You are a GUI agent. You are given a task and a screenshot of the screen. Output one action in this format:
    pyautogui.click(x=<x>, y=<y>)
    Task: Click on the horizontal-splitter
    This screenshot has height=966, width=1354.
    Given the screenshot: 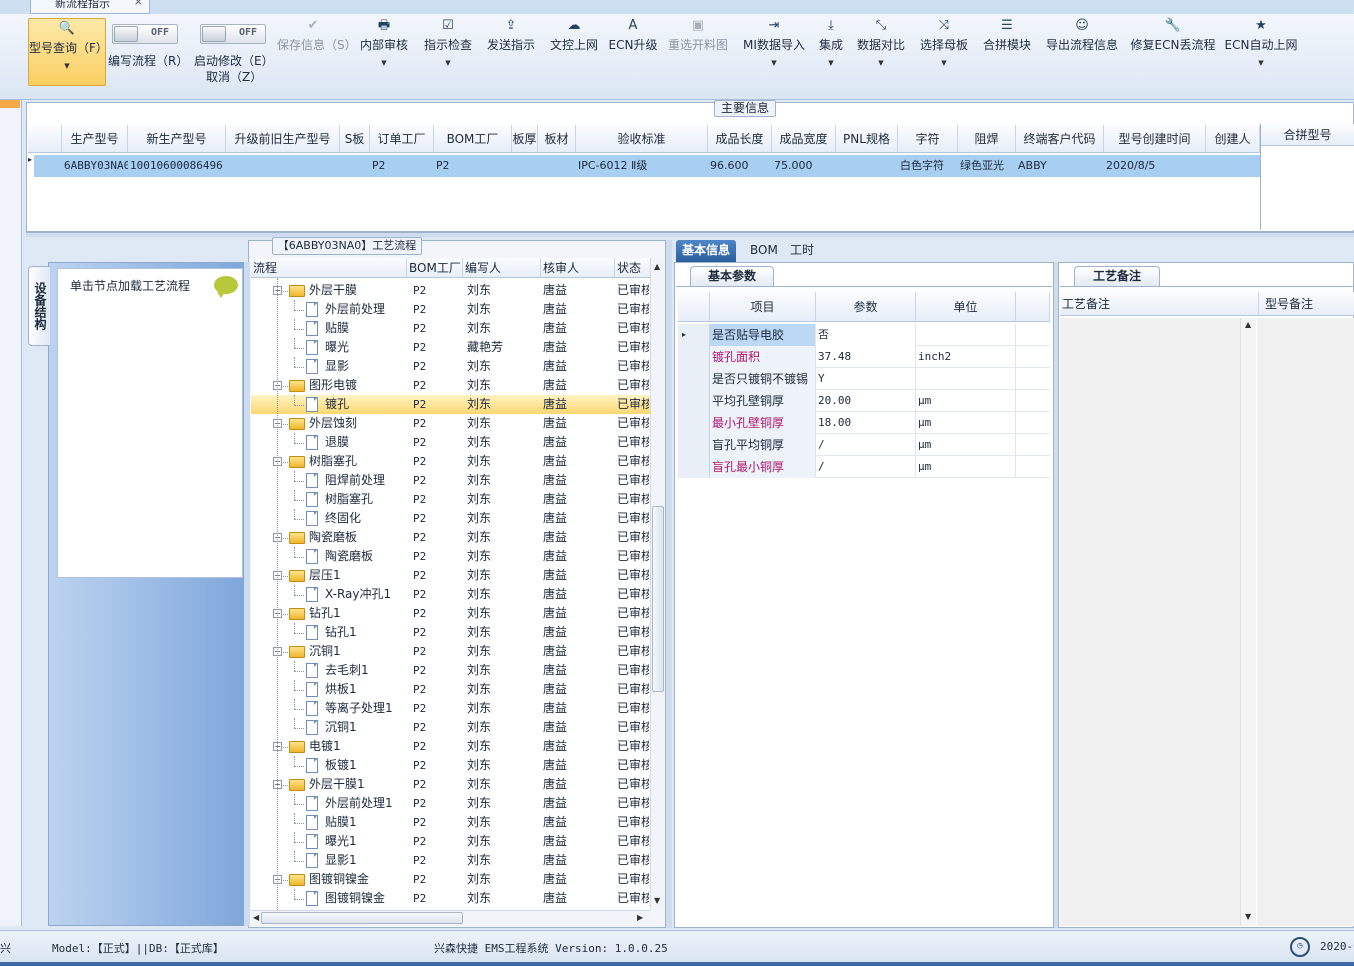 What is the action you would take?
    pyautogui.click(x=690, y=234)
    